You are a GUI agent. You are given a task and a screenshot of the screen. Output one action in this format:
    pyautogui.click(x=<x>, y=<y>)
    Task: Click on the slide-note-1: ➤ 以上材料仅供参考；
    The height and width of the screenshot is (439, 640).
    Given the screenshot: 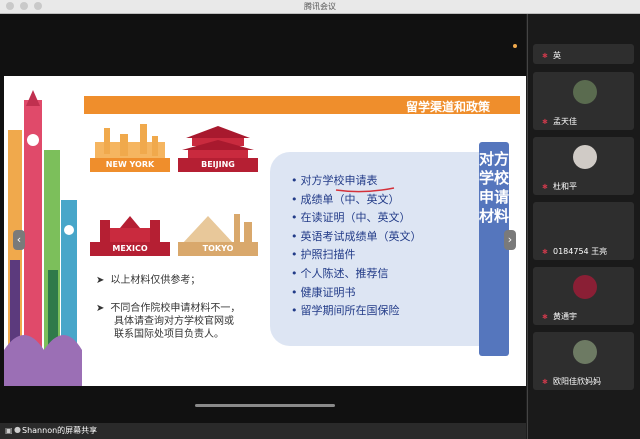 What is the action you would take?
    pyautogui.click(x=148, y=281)
    